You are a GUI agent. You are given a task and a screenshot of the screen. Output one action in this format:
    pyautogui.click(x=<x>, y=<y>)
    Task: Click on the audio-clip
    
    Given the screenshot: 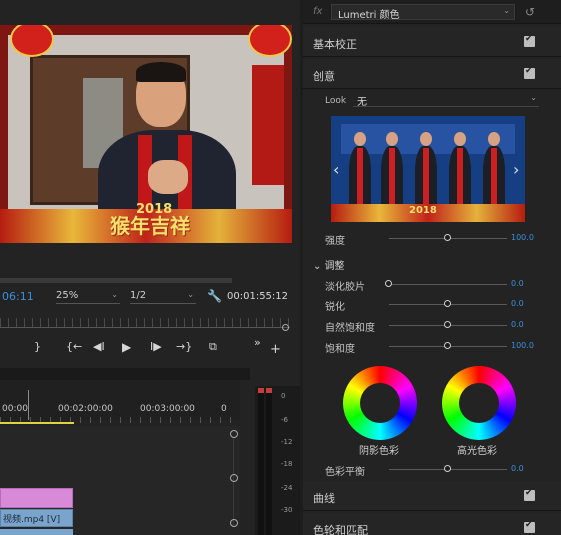 What is the action you would take?
    pyautogui.click(x=36, y=498)
    